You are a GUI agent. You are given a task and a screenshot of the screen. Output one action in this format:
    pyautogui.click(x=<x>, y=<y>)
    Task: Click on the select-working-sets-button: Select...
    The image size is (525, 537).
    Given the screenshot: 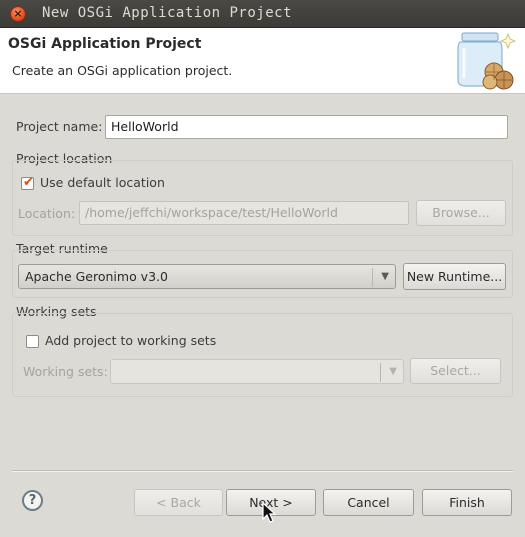 What is the action you would take?
    pyautogui.click(x=455, y=371)
    